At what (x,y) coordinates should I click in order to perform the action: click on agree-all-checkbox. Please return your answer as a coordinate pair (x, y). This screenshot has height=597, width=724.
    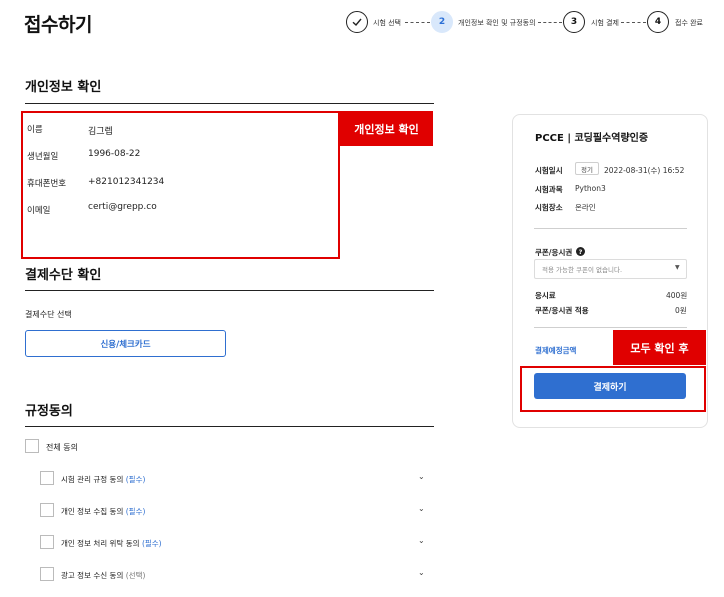
    Looking at the image, I should click on (32, 446).